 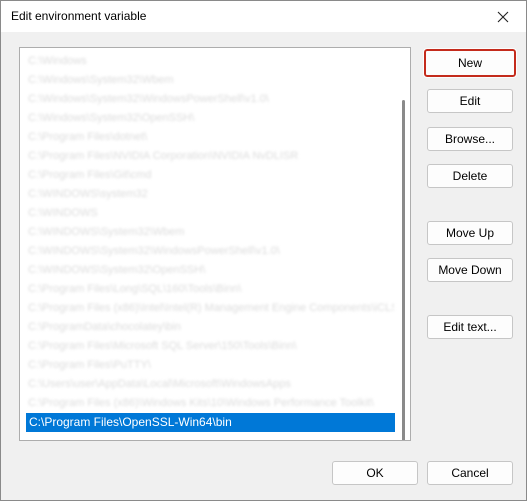 What do you see at coordinates (210, 213) in the screenshot?
I see `list-item: C:\WINDOWS` at bounding box center [210, 213].